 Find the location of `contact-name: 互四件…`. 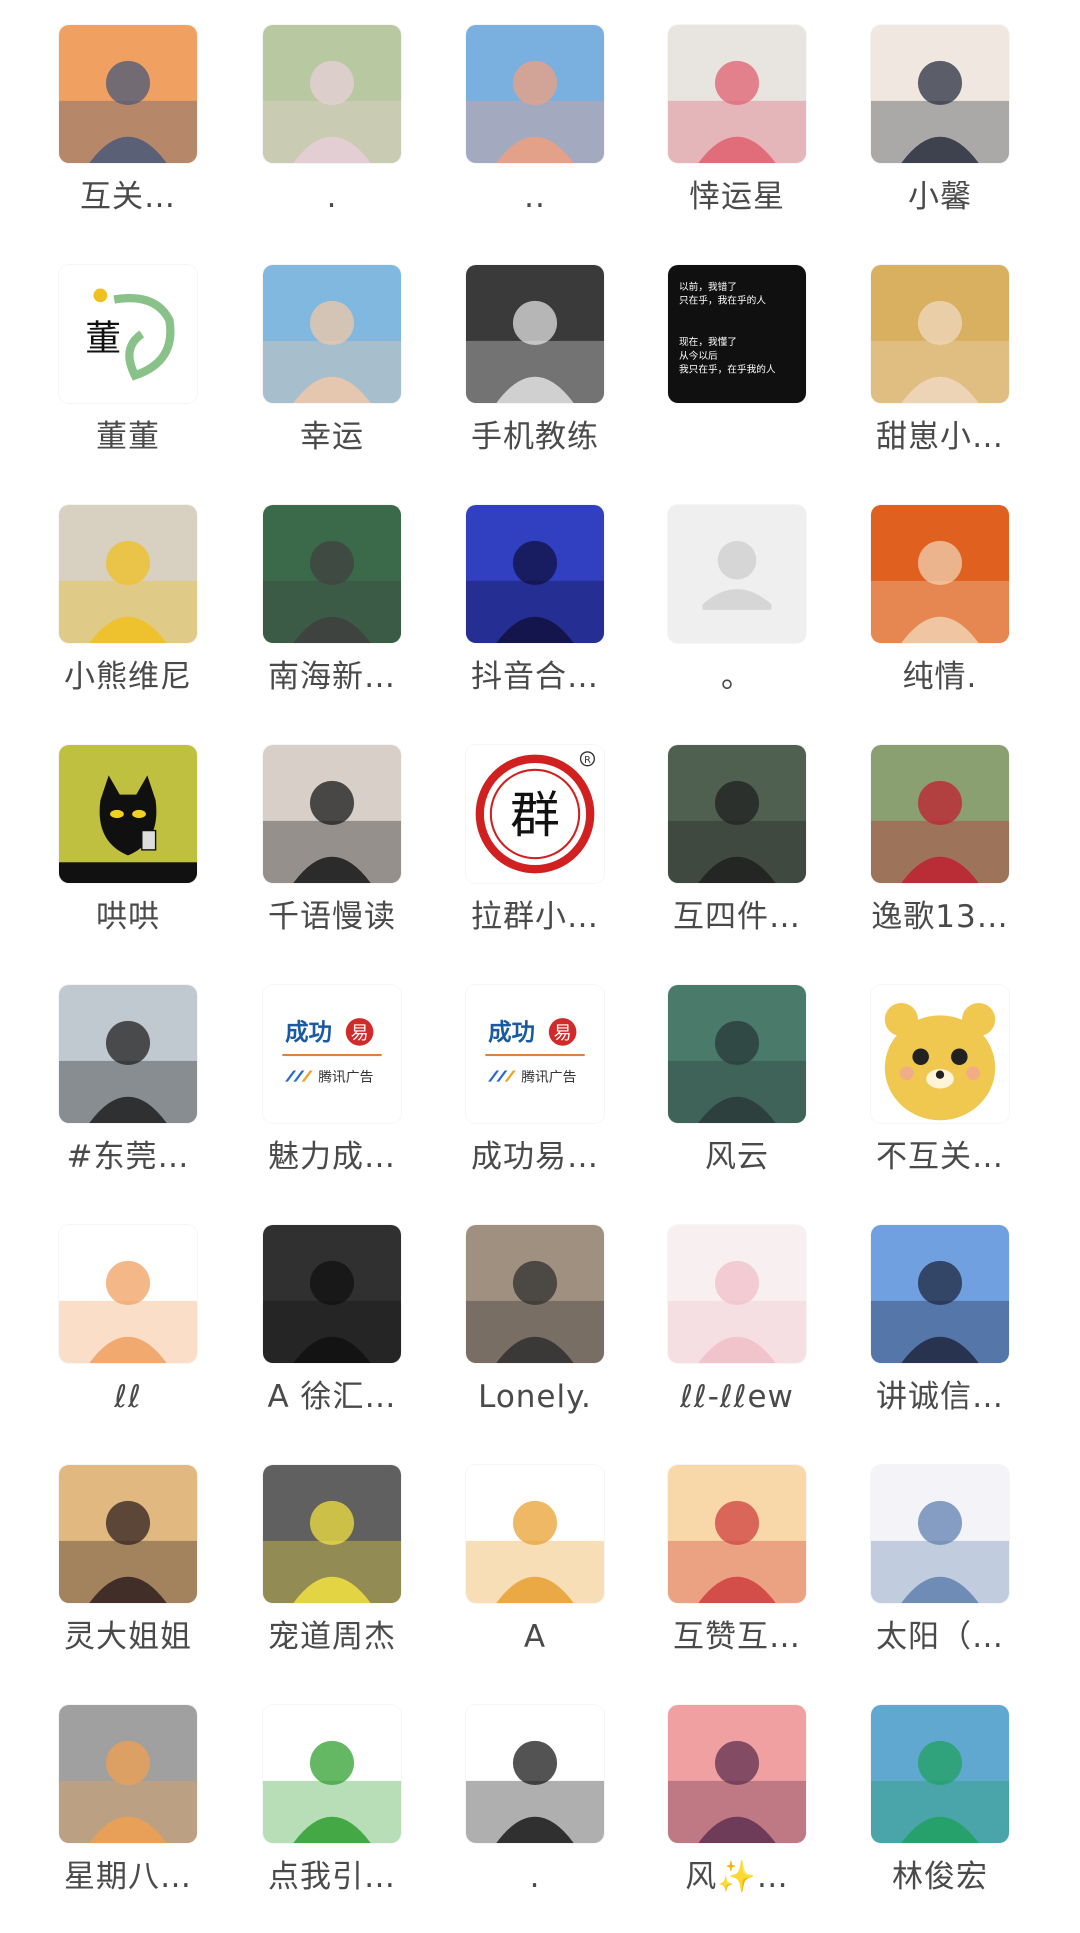

contact-name: 互四件… is located at coordinates (737, 917).